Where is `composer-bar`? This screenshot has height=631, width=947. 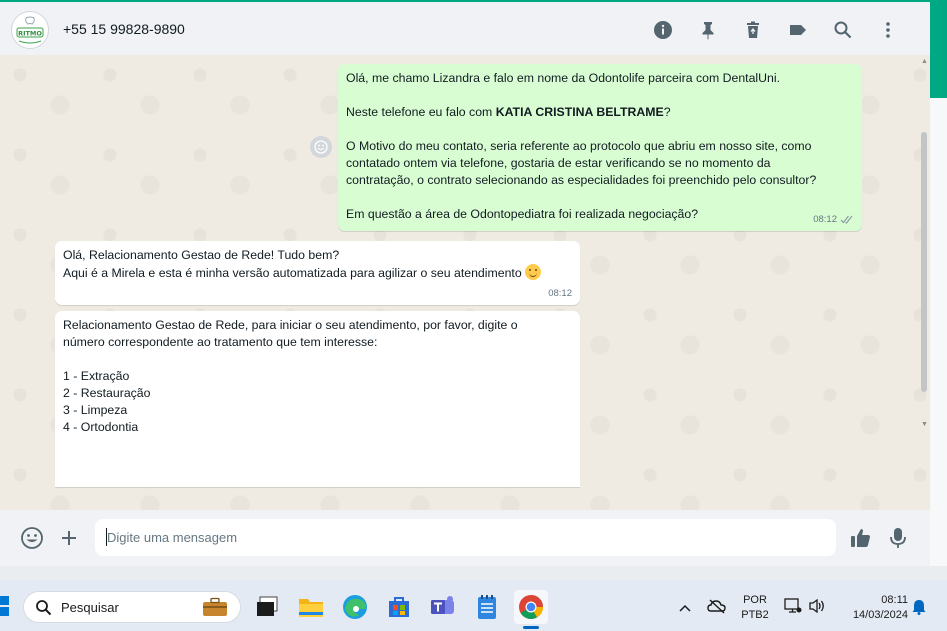 composer-bar is located at coordinates (465, 538).